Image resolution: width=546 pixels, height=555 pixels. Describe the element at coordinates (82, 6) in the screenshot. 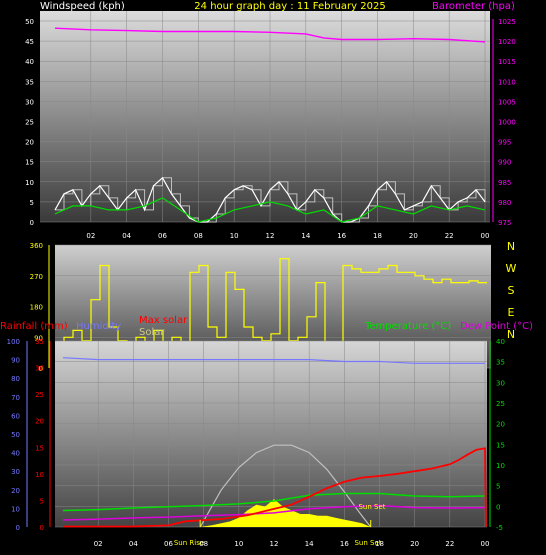

I see `windspeed-title: Windspeed (kph)` at that location.